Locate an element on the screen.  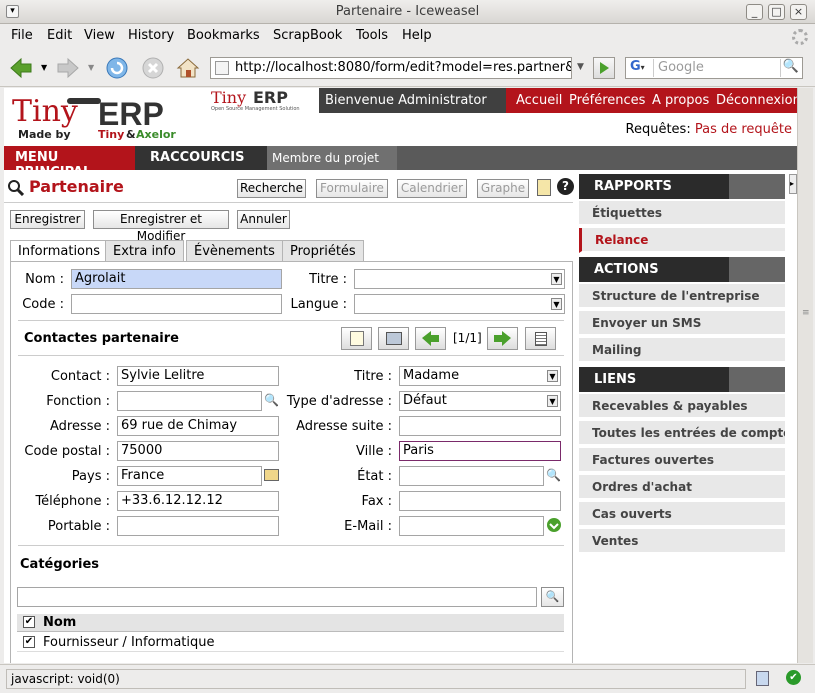
clipboard-icon is located at coordinates (544, 187).